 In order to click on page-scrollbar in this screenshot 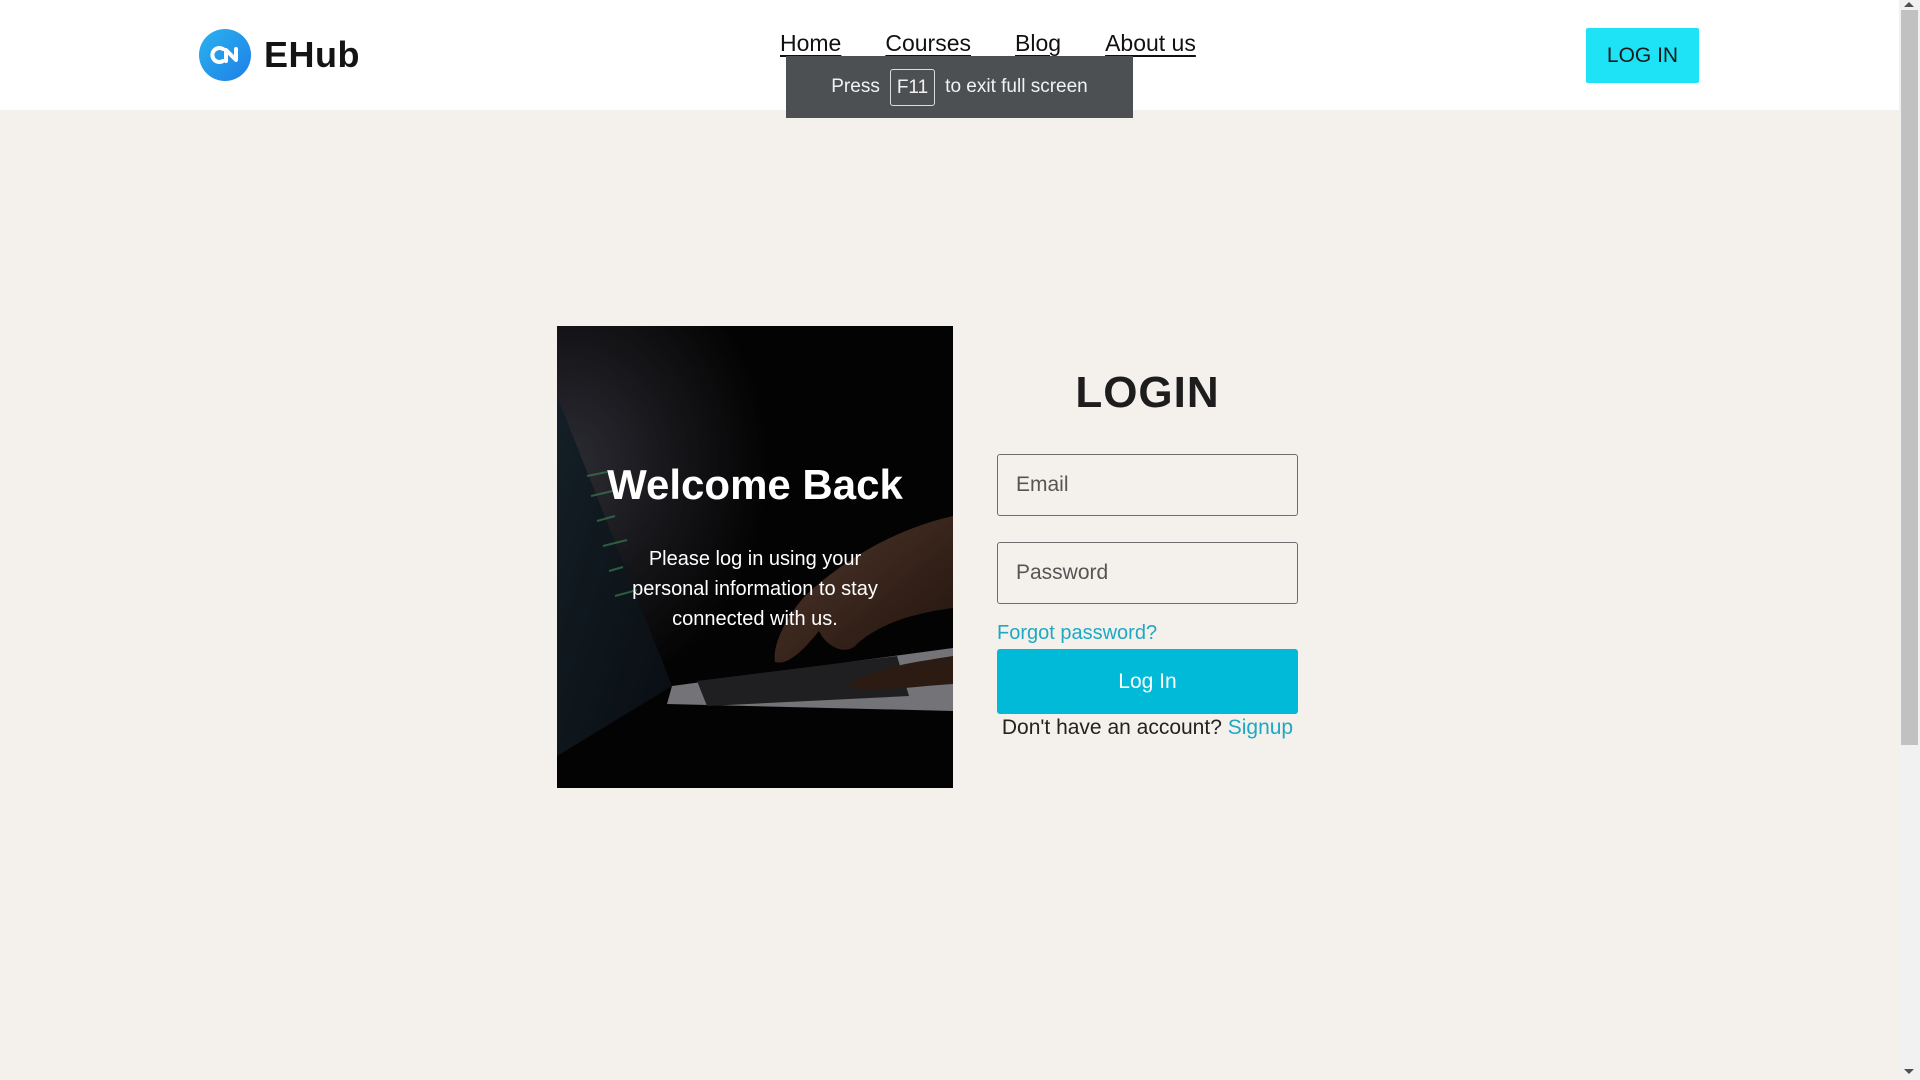, I will do `click(1909, 540)`.